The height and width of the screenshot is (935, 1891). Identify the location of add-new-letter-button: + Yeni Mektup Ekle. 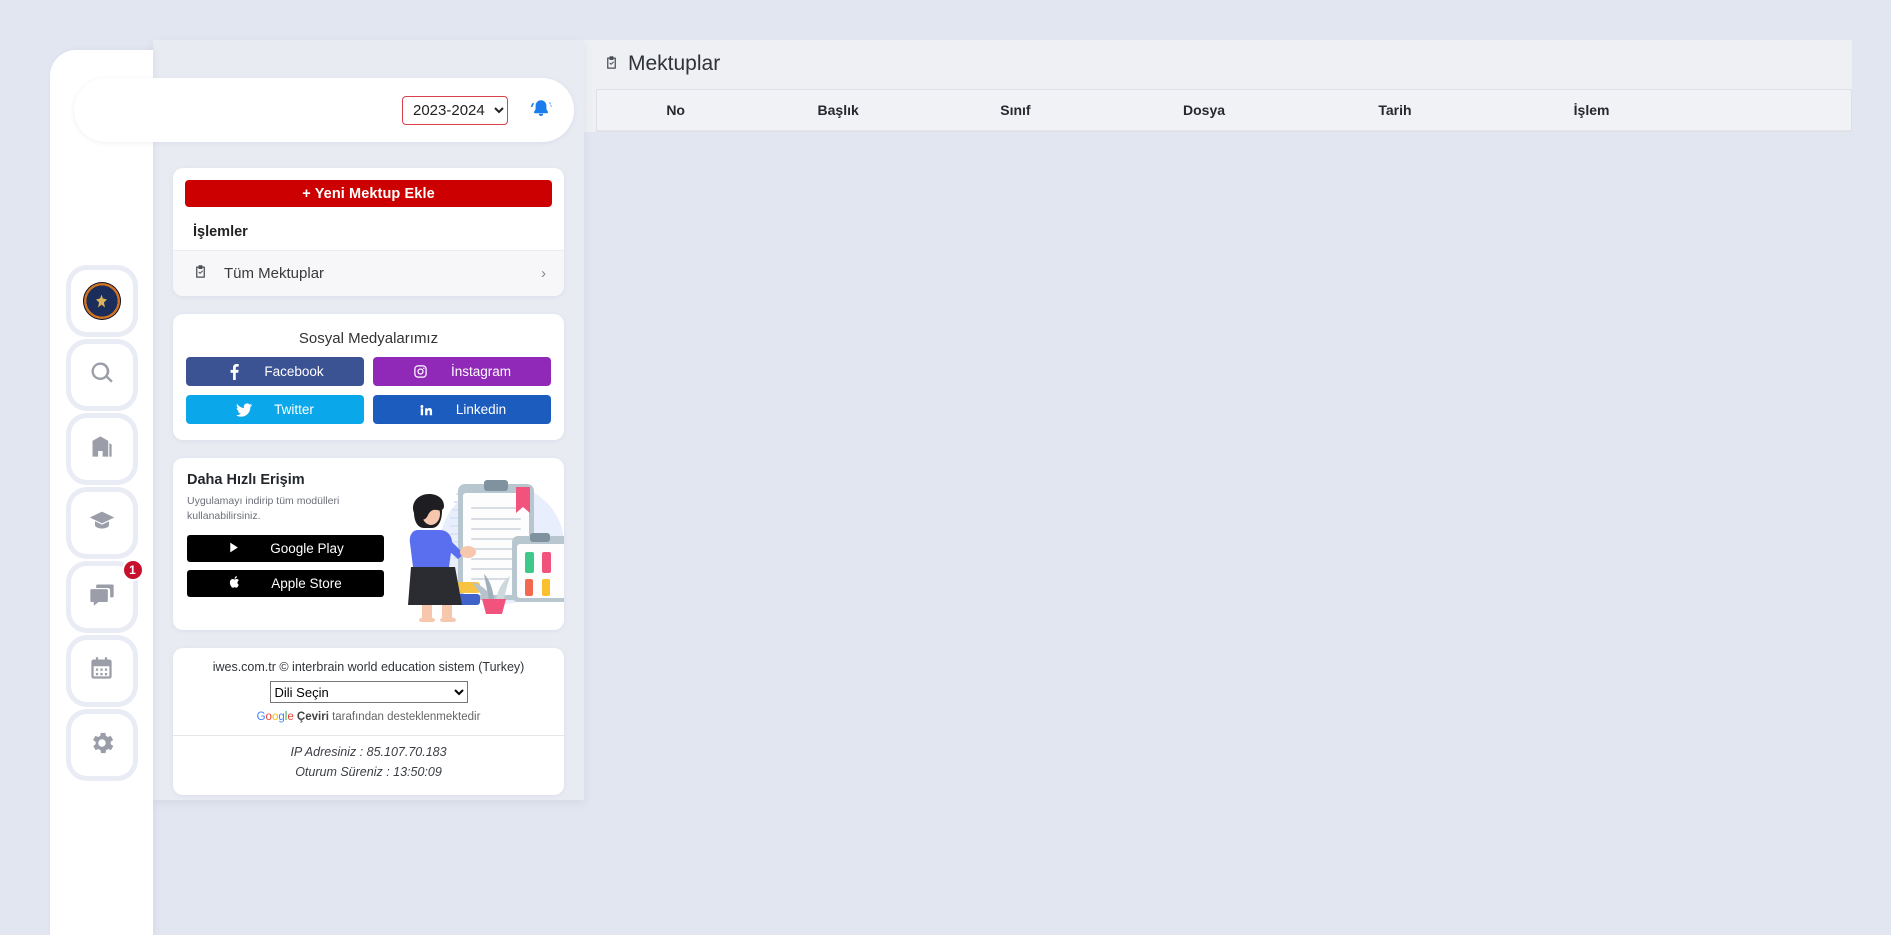
(368, 193).